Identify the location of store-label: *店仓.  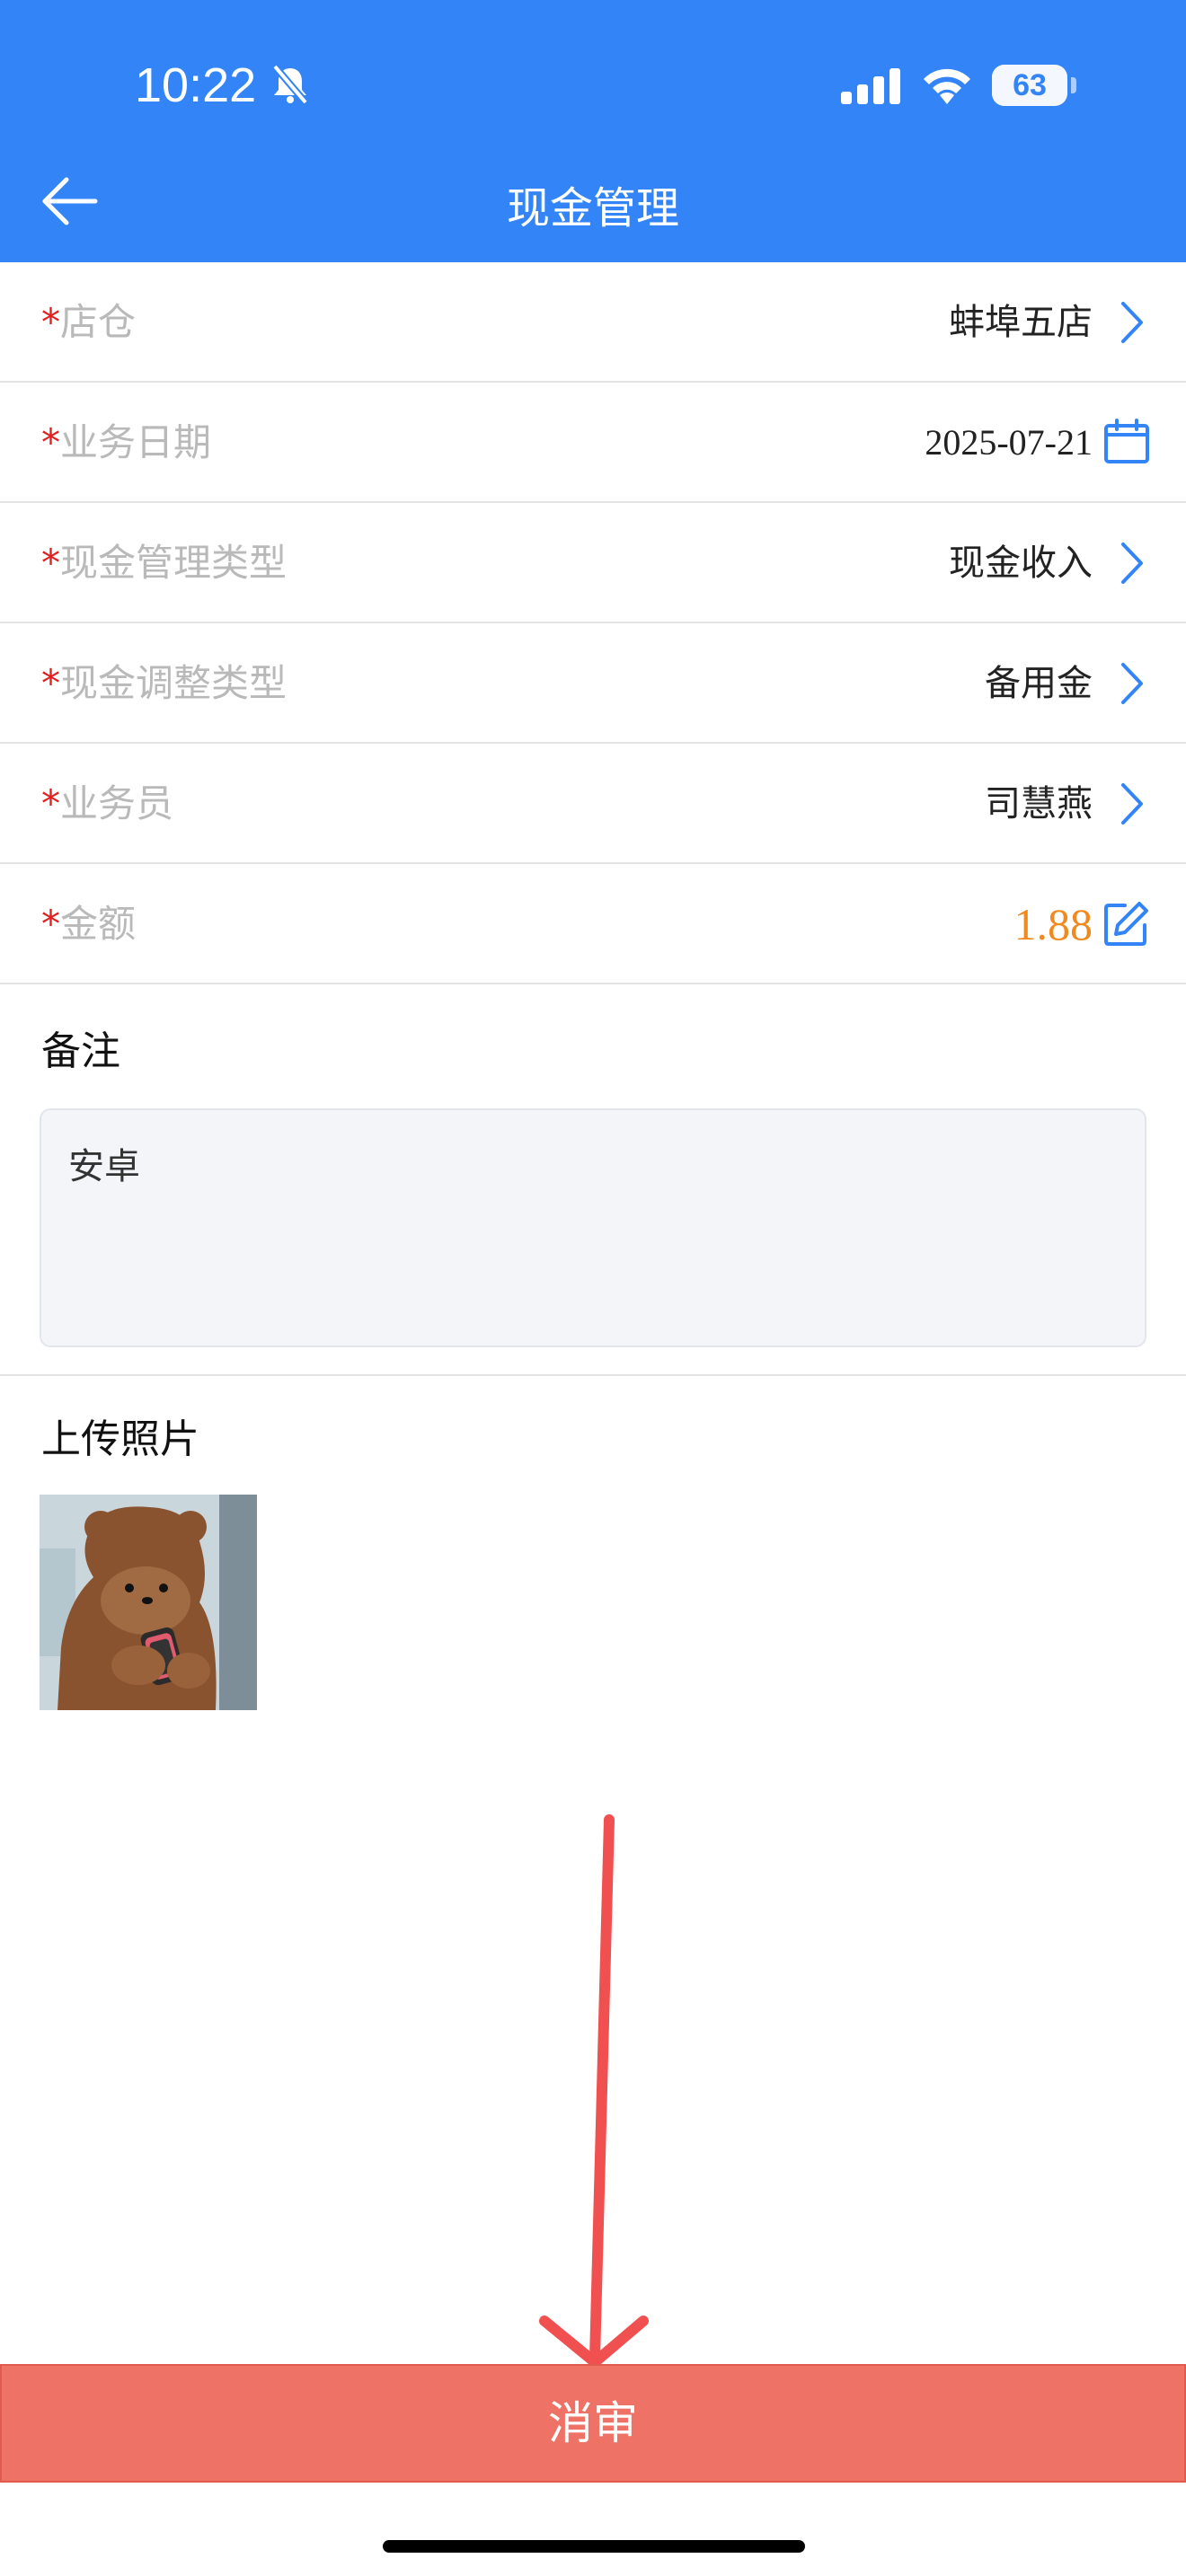
(88, 322).